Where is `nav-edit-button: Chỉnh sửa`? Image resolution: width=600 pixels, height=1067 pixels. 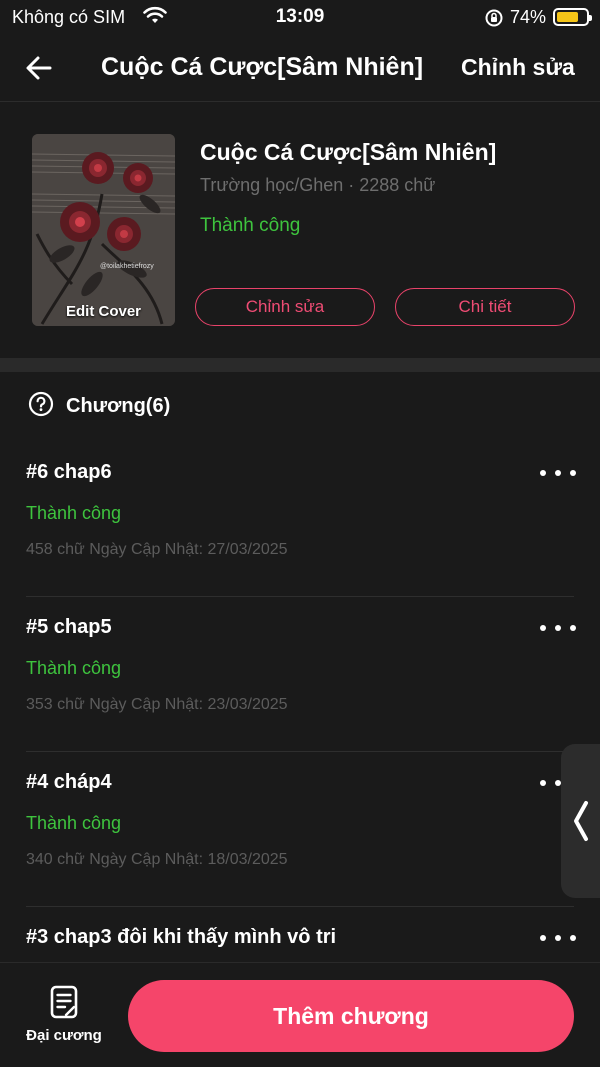 nav-edit-button: Chỉnh sửa is located at coordinates (518, 67).